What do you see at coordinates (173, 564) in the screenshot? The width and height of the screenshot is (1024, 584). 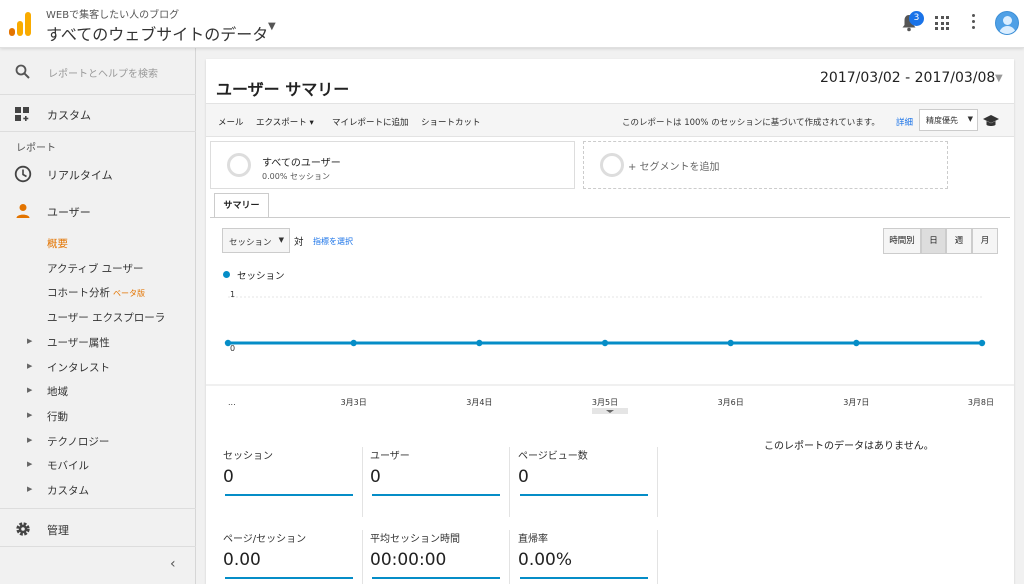 I see `chevron-left-icon: ‹` at bounding box center [173, 564].